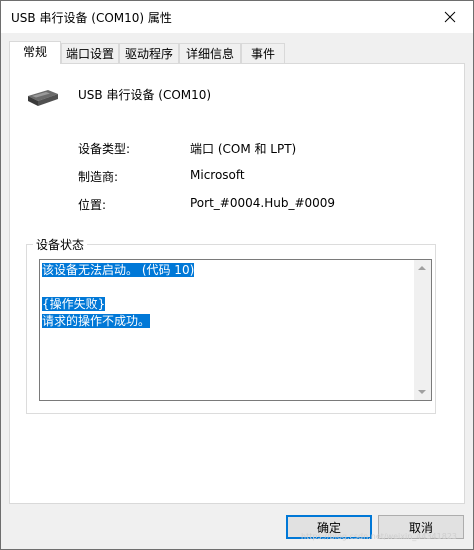 This screenshot has height=550, width=474. What do you see at coordinates (145, 95) in the screenshot?
I see `device-name: USB 串行设备 (COM10)` at bounding box center [145, 95].